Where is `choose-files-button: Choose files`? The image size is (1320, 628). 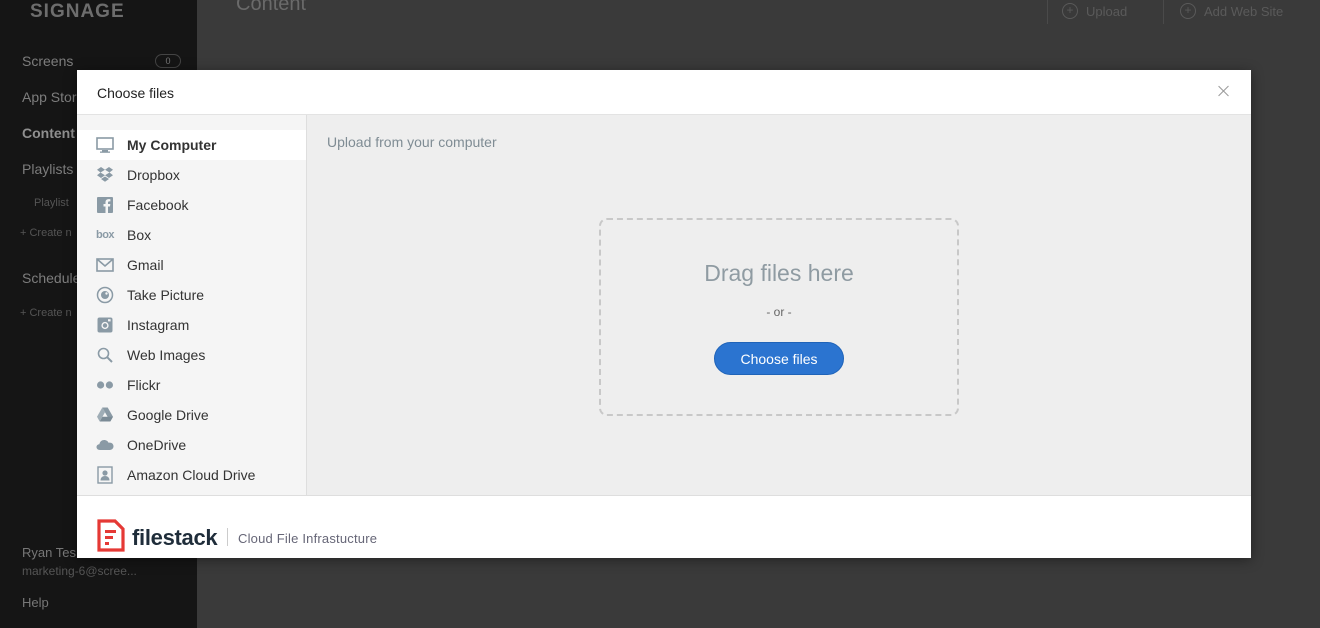
choose-files-button: Choose files is located at coordinates (779, 358).